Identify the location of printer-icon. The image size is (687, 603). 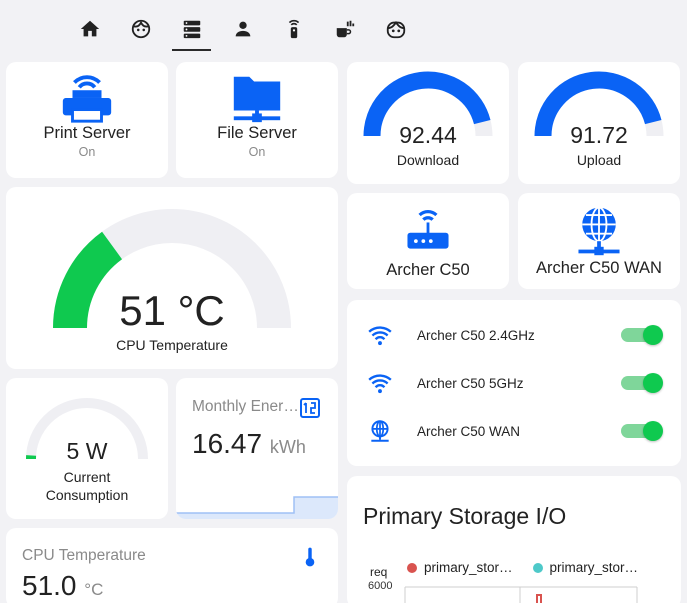
(87, 99).